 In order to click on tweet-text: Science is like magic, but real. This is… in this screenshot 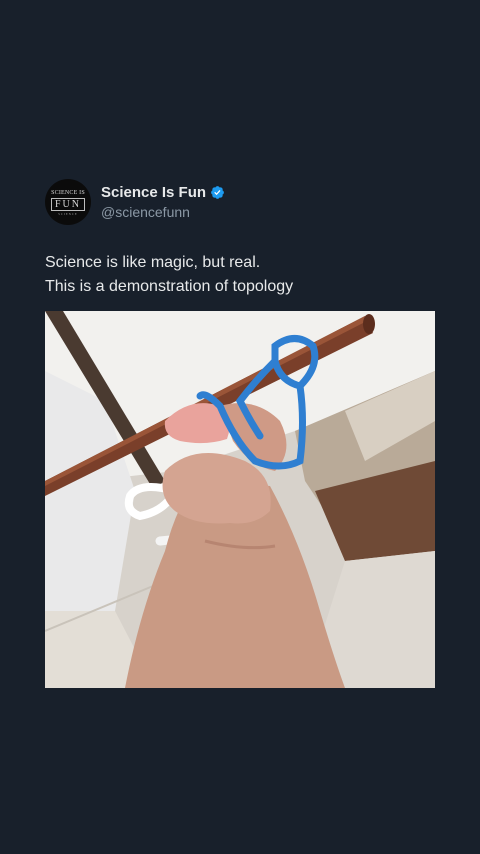, I will do `click(240, 275)`.